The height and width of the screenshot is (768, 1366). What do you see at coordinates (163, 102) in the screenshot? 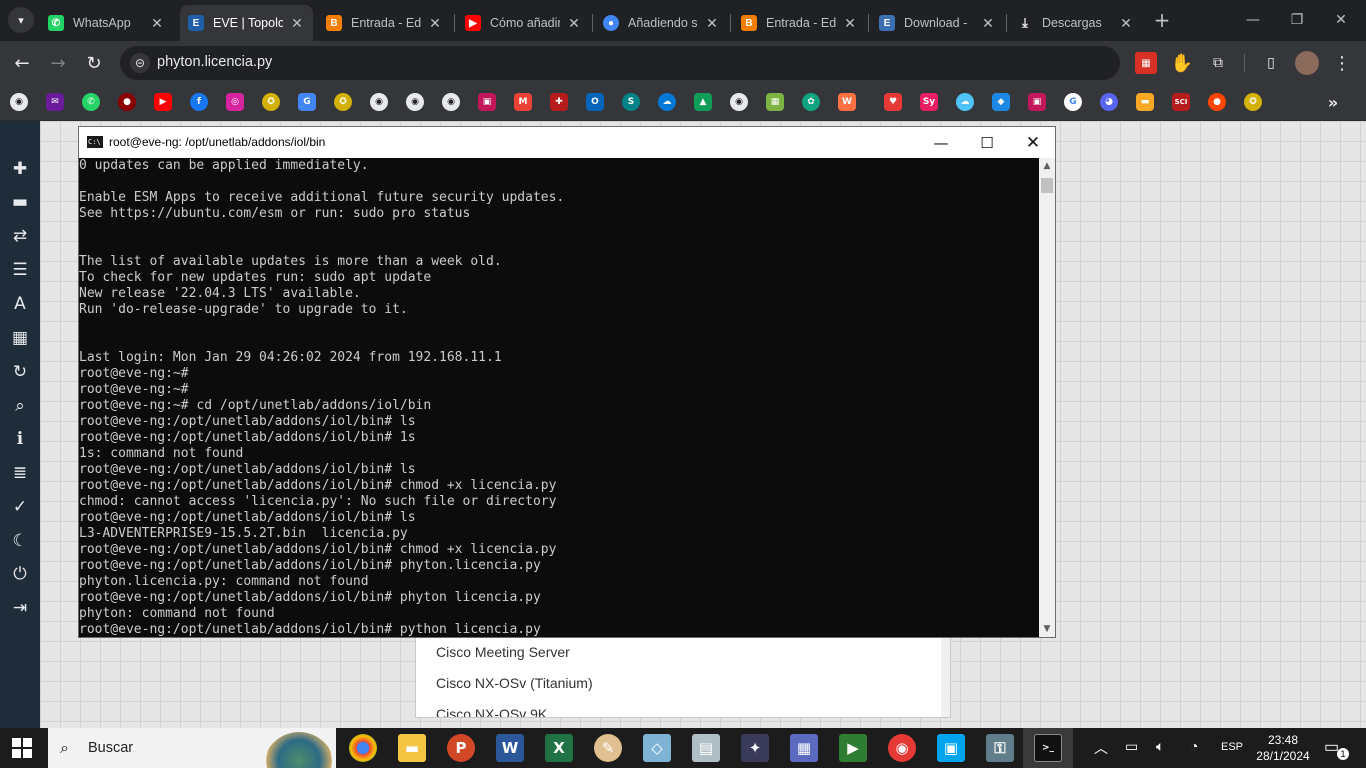
I see `youtube-bookmark-icon: ▶` at bounding box center [163, 102].